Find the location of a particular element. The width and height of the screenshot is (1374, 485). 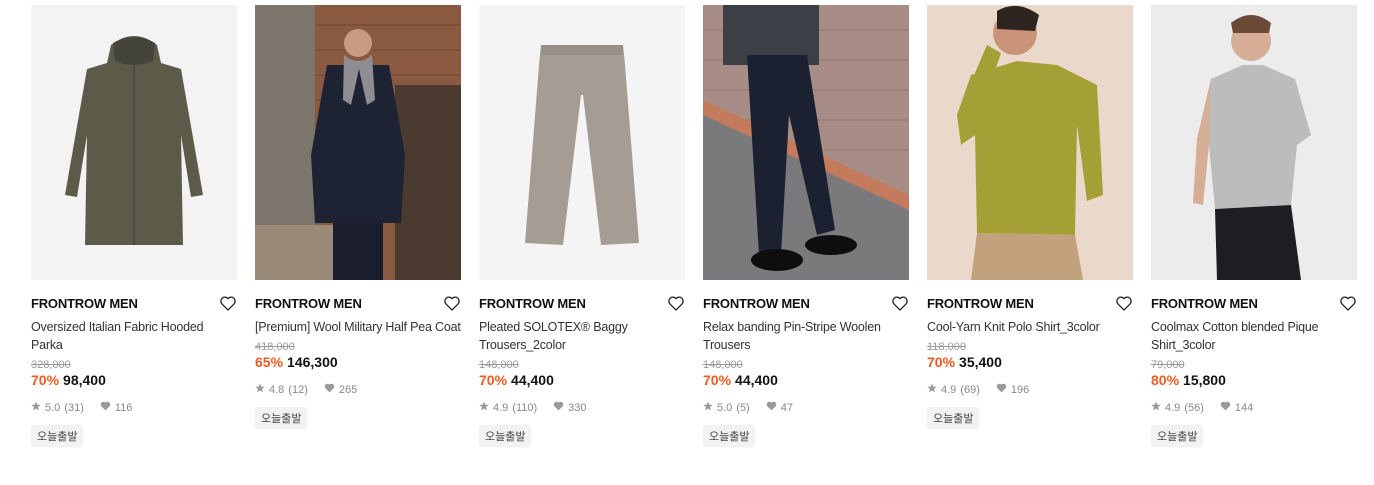

product-name: [Premium] Wool Military Half Pea Coat is located at coordinates (358, 327).